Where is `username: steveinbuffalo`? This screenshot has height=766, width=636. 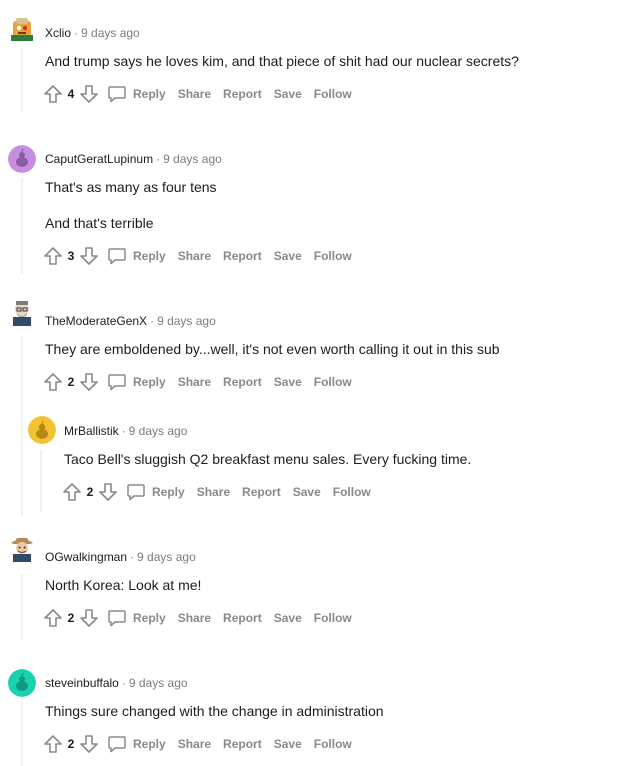
username: steveinbuffalo is located at coordinates (82, 683).